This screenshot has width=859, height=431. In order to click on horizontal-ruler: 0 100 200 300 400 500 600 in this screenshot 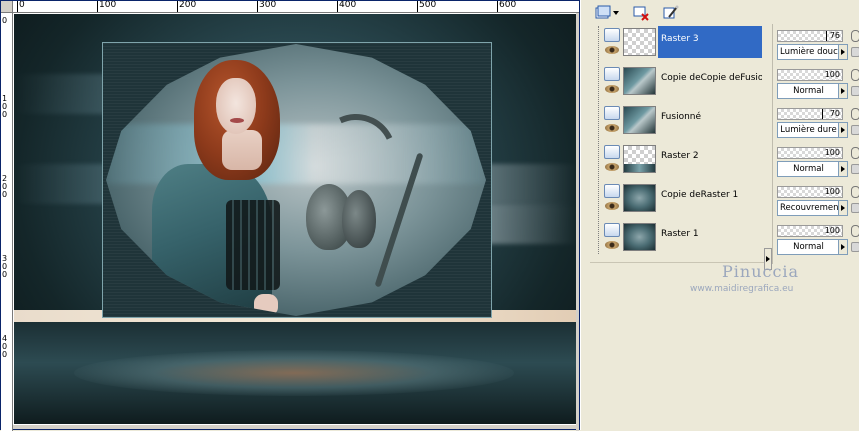, I will do `click(296, 7)`.